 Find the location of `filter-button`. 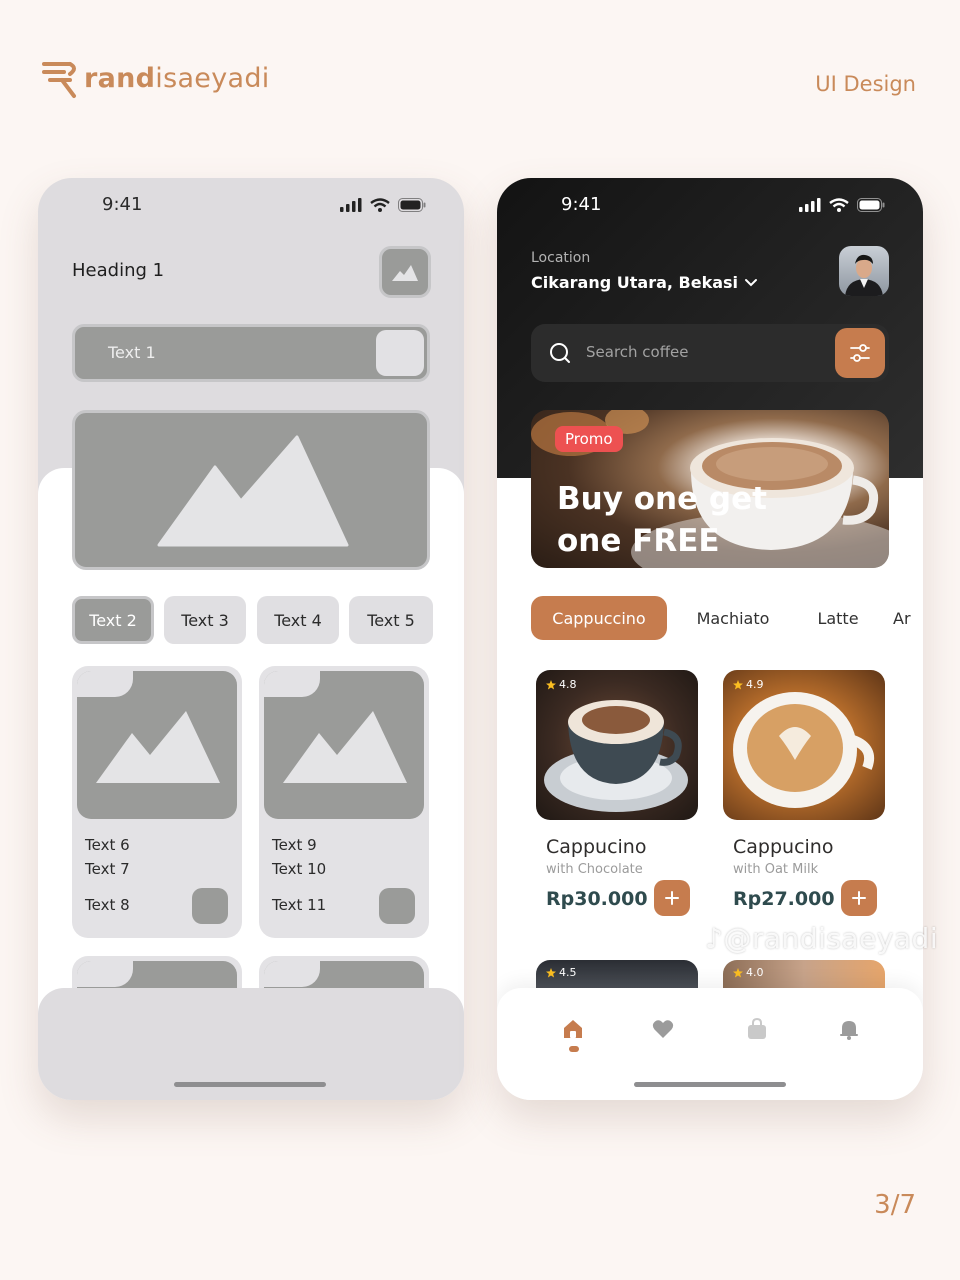

filter-button is located at coordinates (860, 353).